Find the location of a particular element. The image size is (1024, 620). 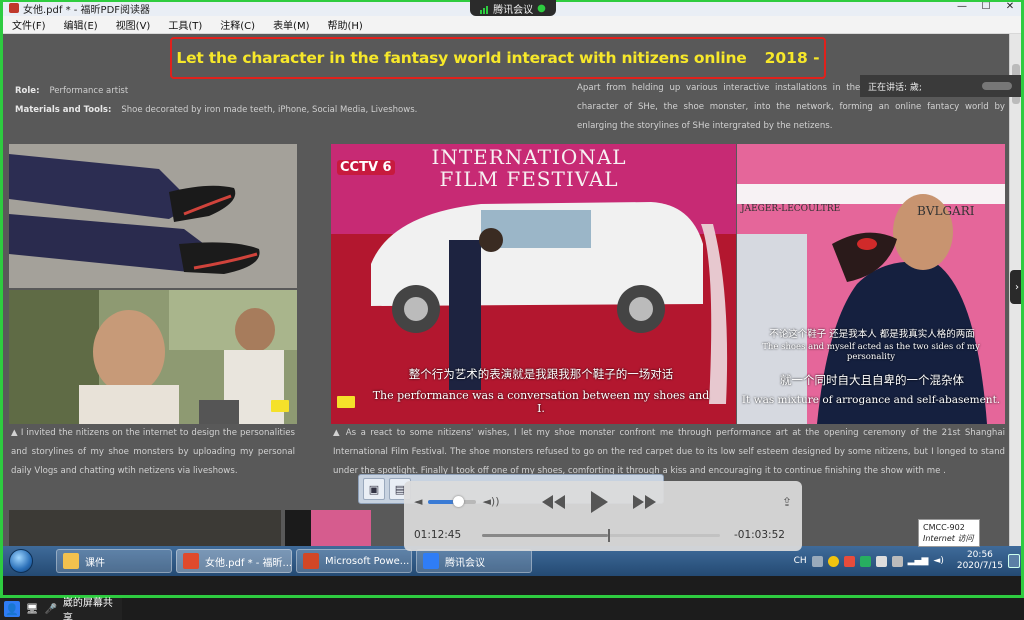

language-indicator: CH is located at coordinates (800, 561).